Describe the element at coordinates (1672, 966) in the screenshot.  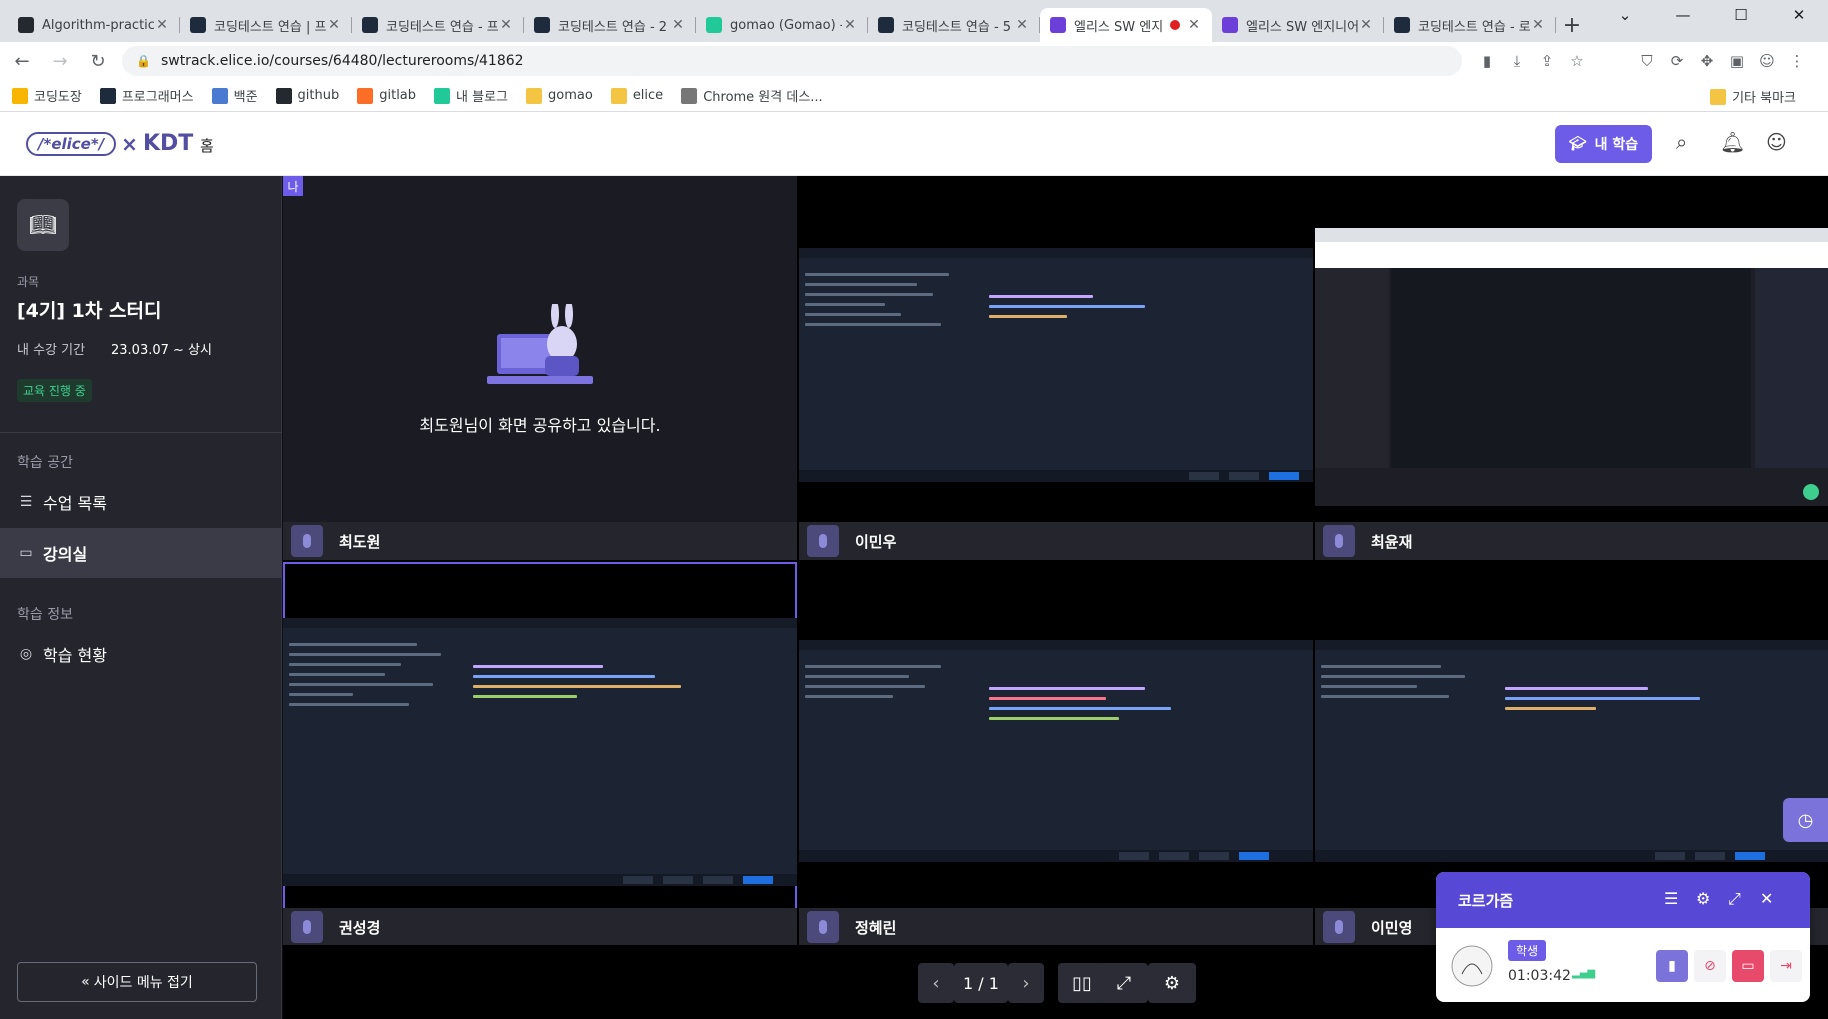
I see `mic-toggle-button: ▮` at that location.